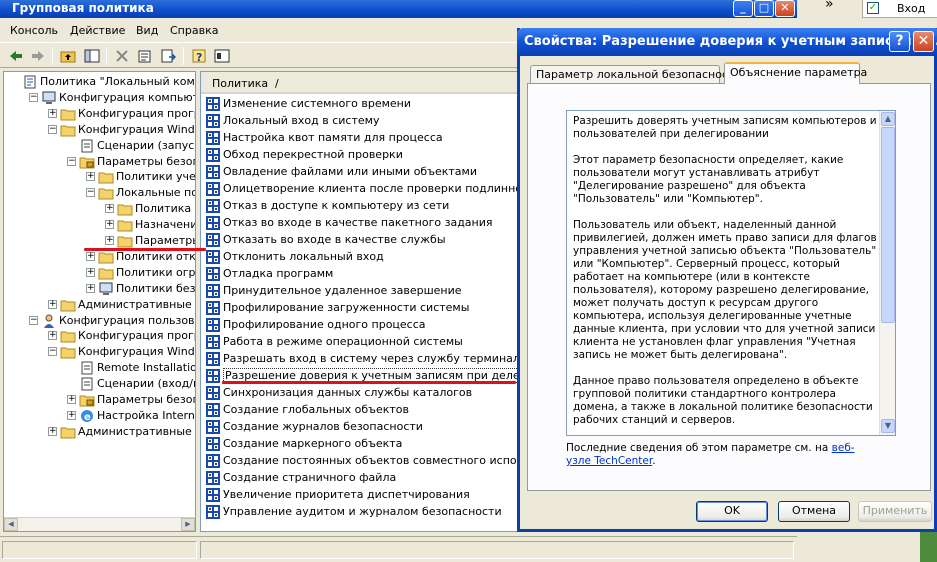 This screenshot has width=937, height=562. Describe the element at coordinates (361, 308) in the screenshot. I see `policy-list-item: Профилирование загруженности системы` at that location.